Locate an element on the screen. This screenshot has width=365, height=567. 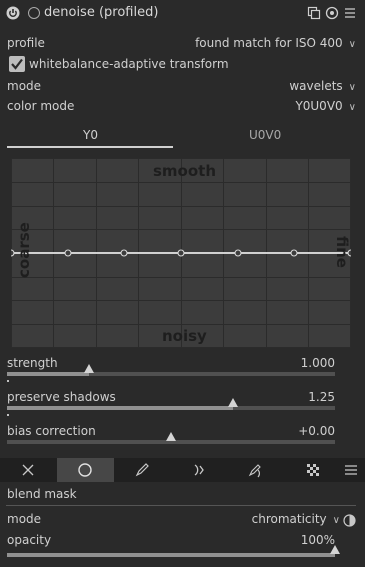
module-title: denoise (profiled) is located at coordinates (101, 12).